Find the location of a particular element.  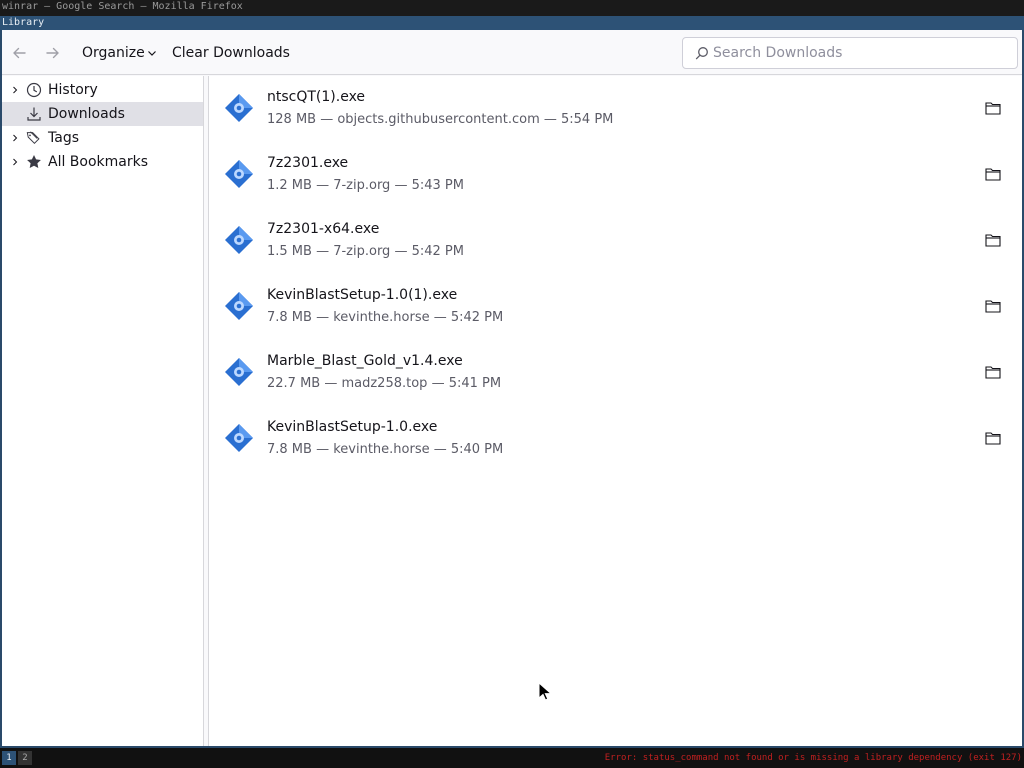

download-name: 7z2301.exe is located at coordinates (308, 163).